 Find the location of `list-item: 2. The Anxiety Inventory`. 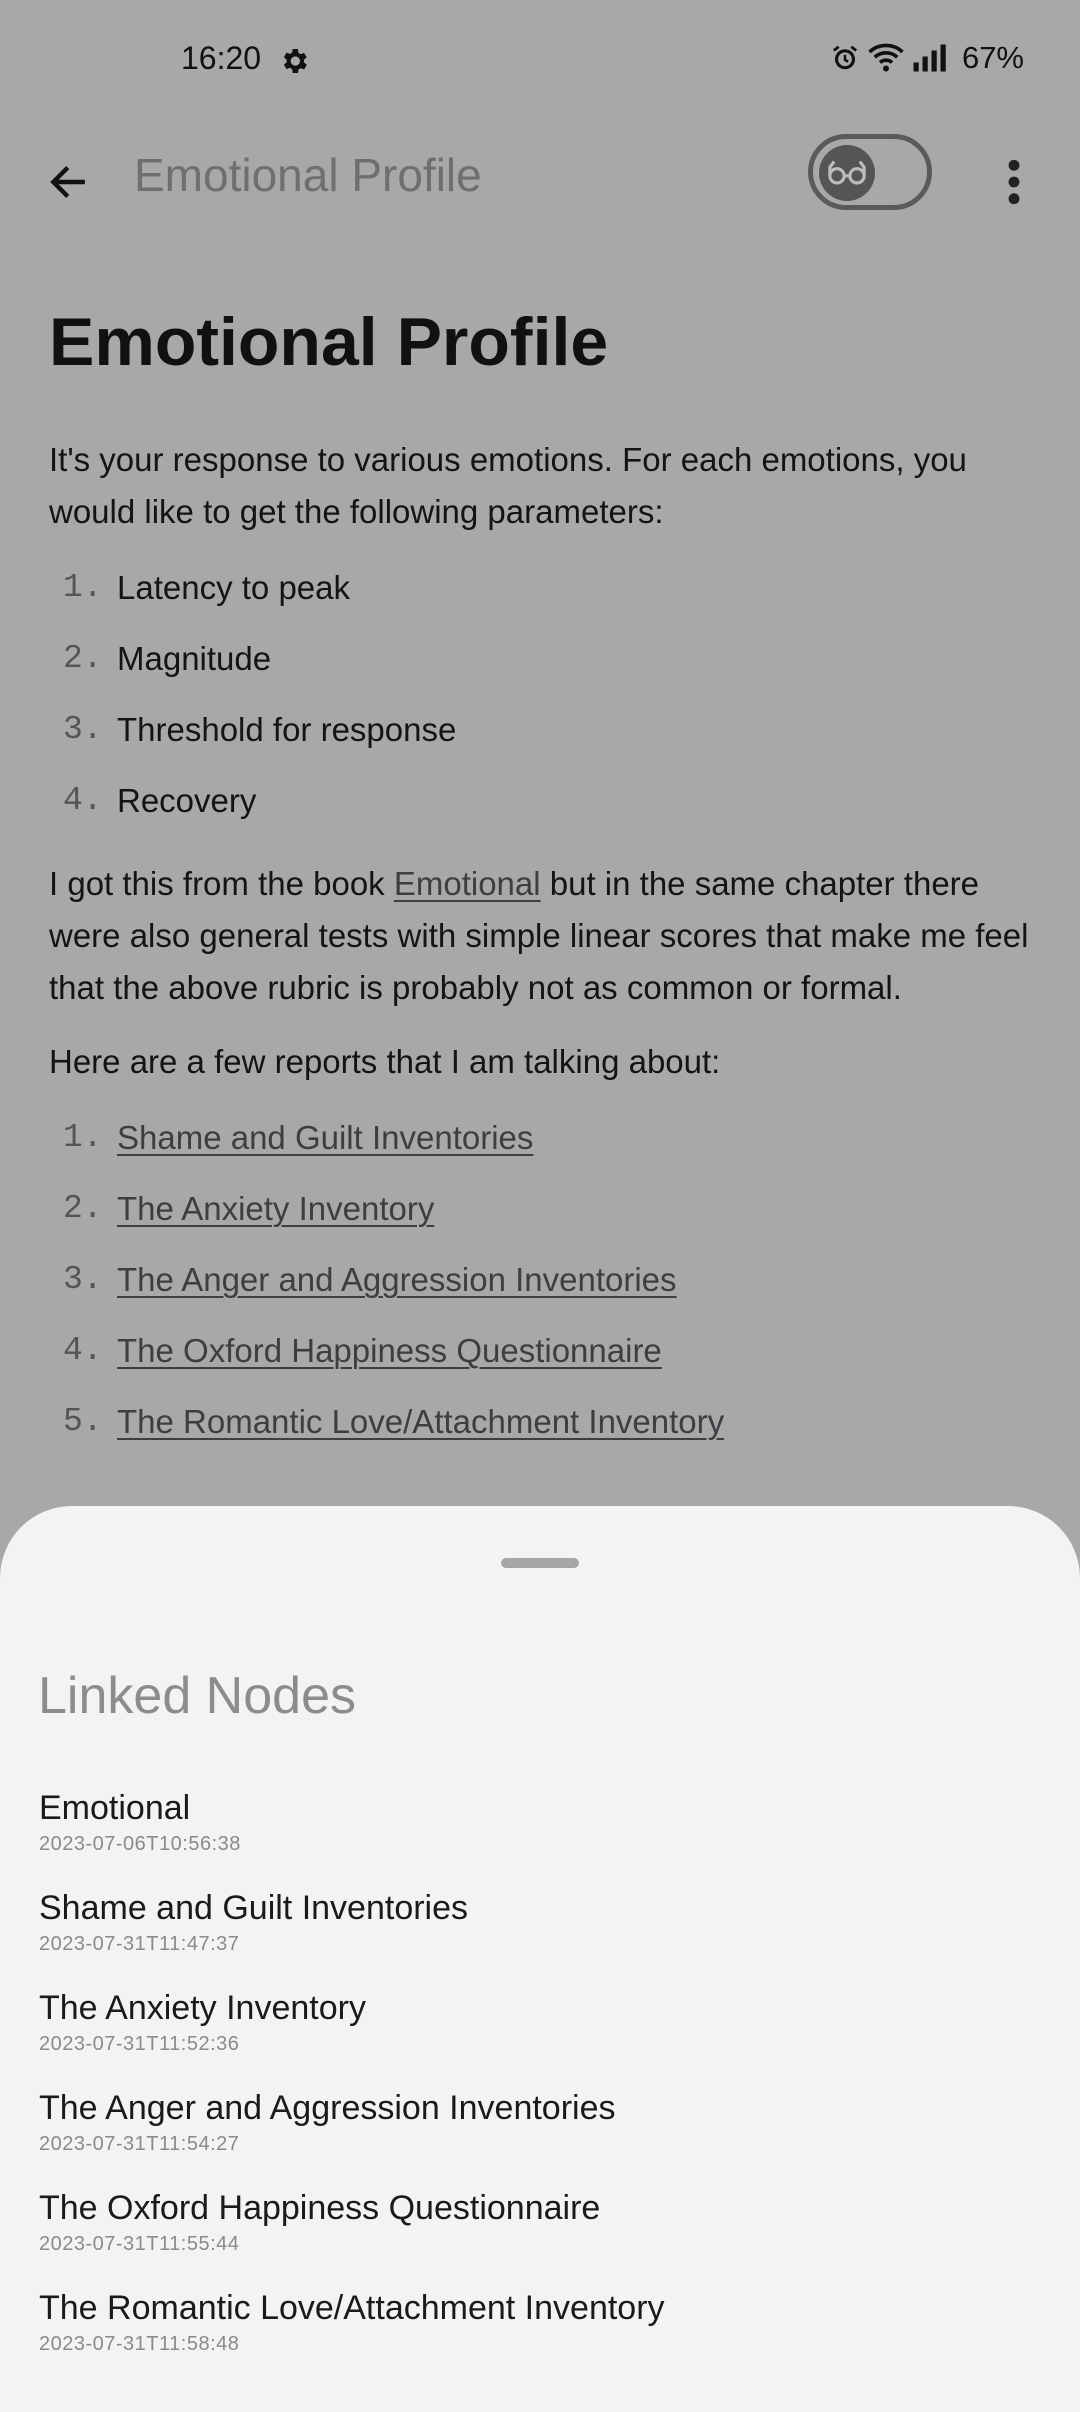

list-item: 2. The Anxiety Inventory is located at coordinates (539, 1208).